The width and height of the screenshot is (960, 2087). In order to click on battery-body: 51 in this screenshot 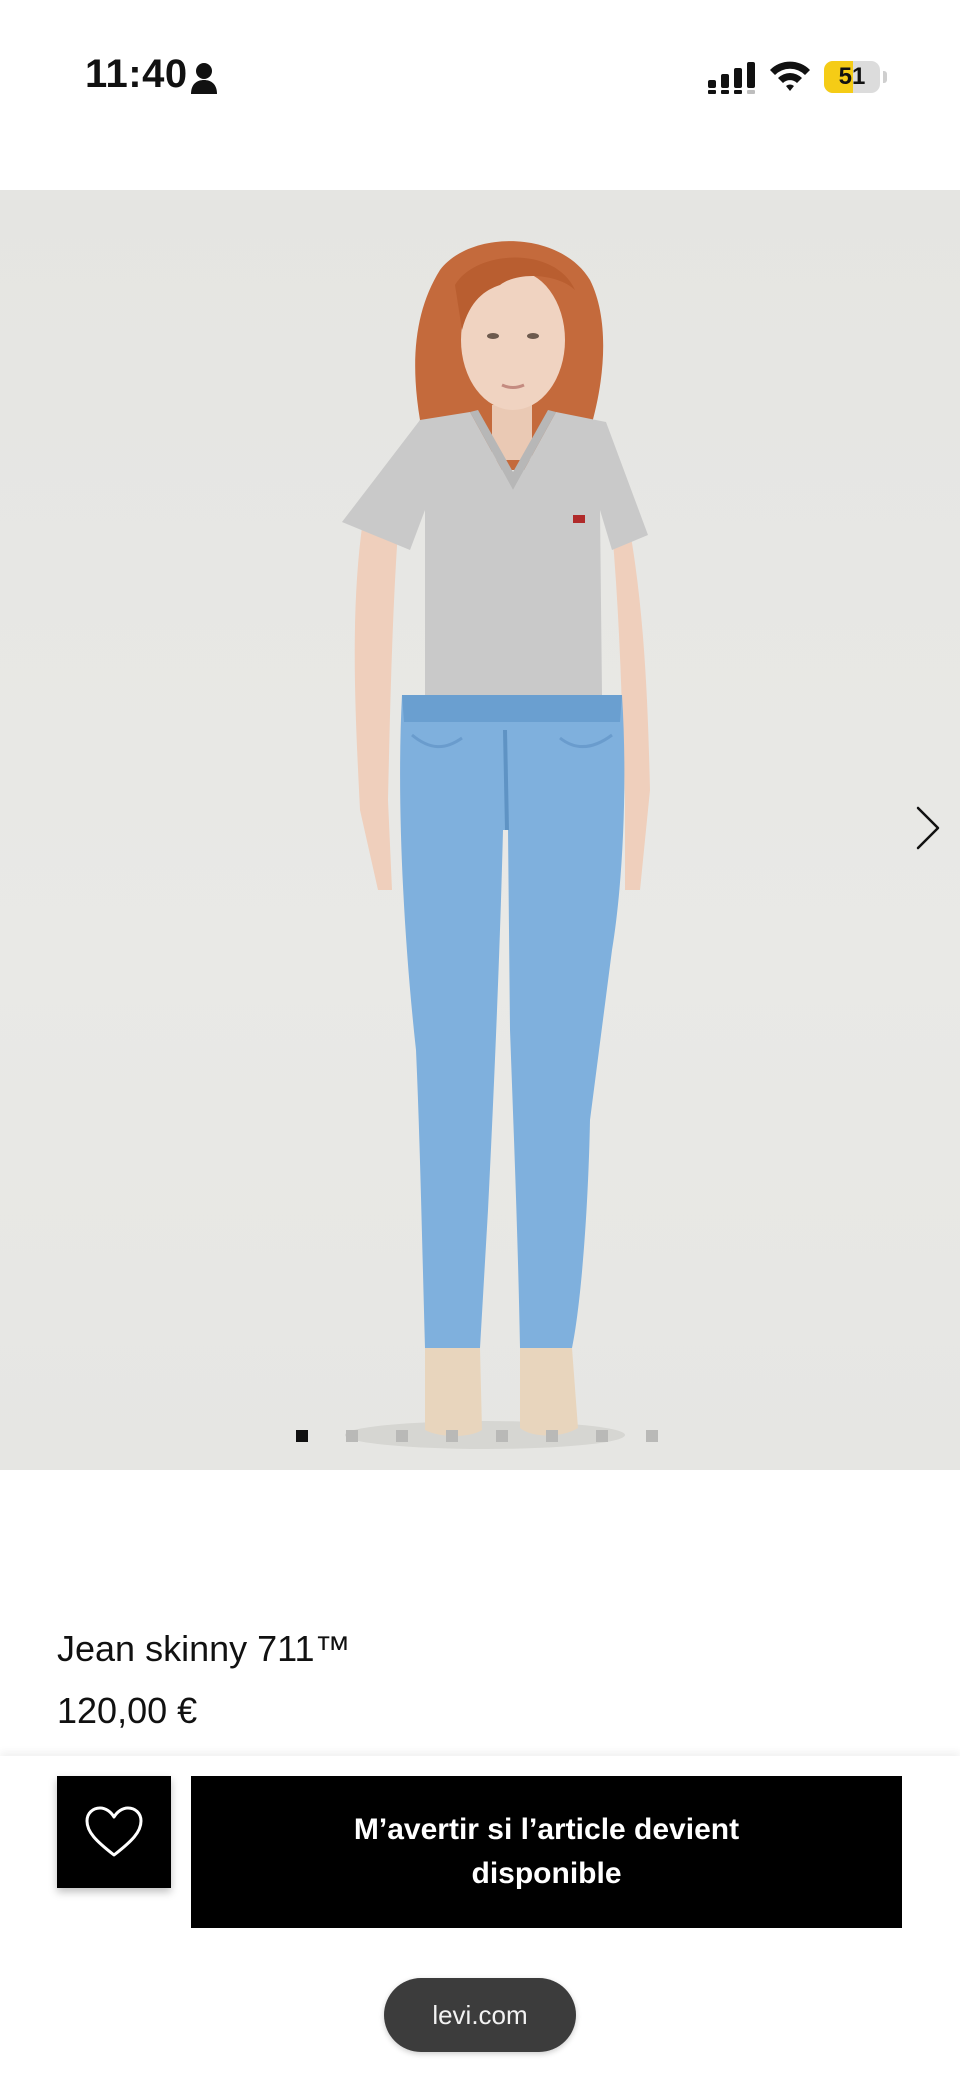, I will do `click(852, 77)`.